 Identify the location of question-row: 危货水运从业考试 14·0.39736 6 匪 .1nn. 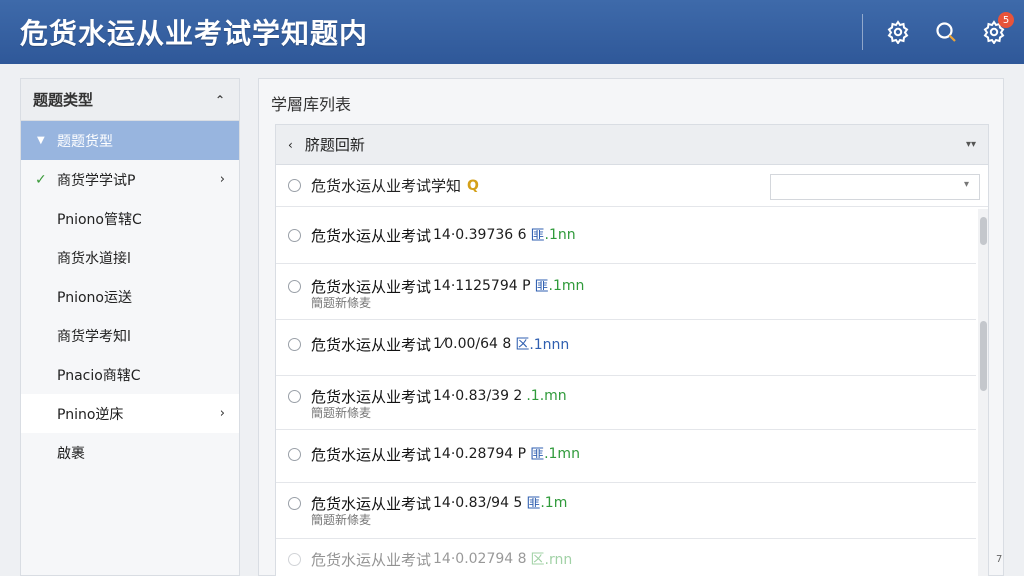
(626, 236).